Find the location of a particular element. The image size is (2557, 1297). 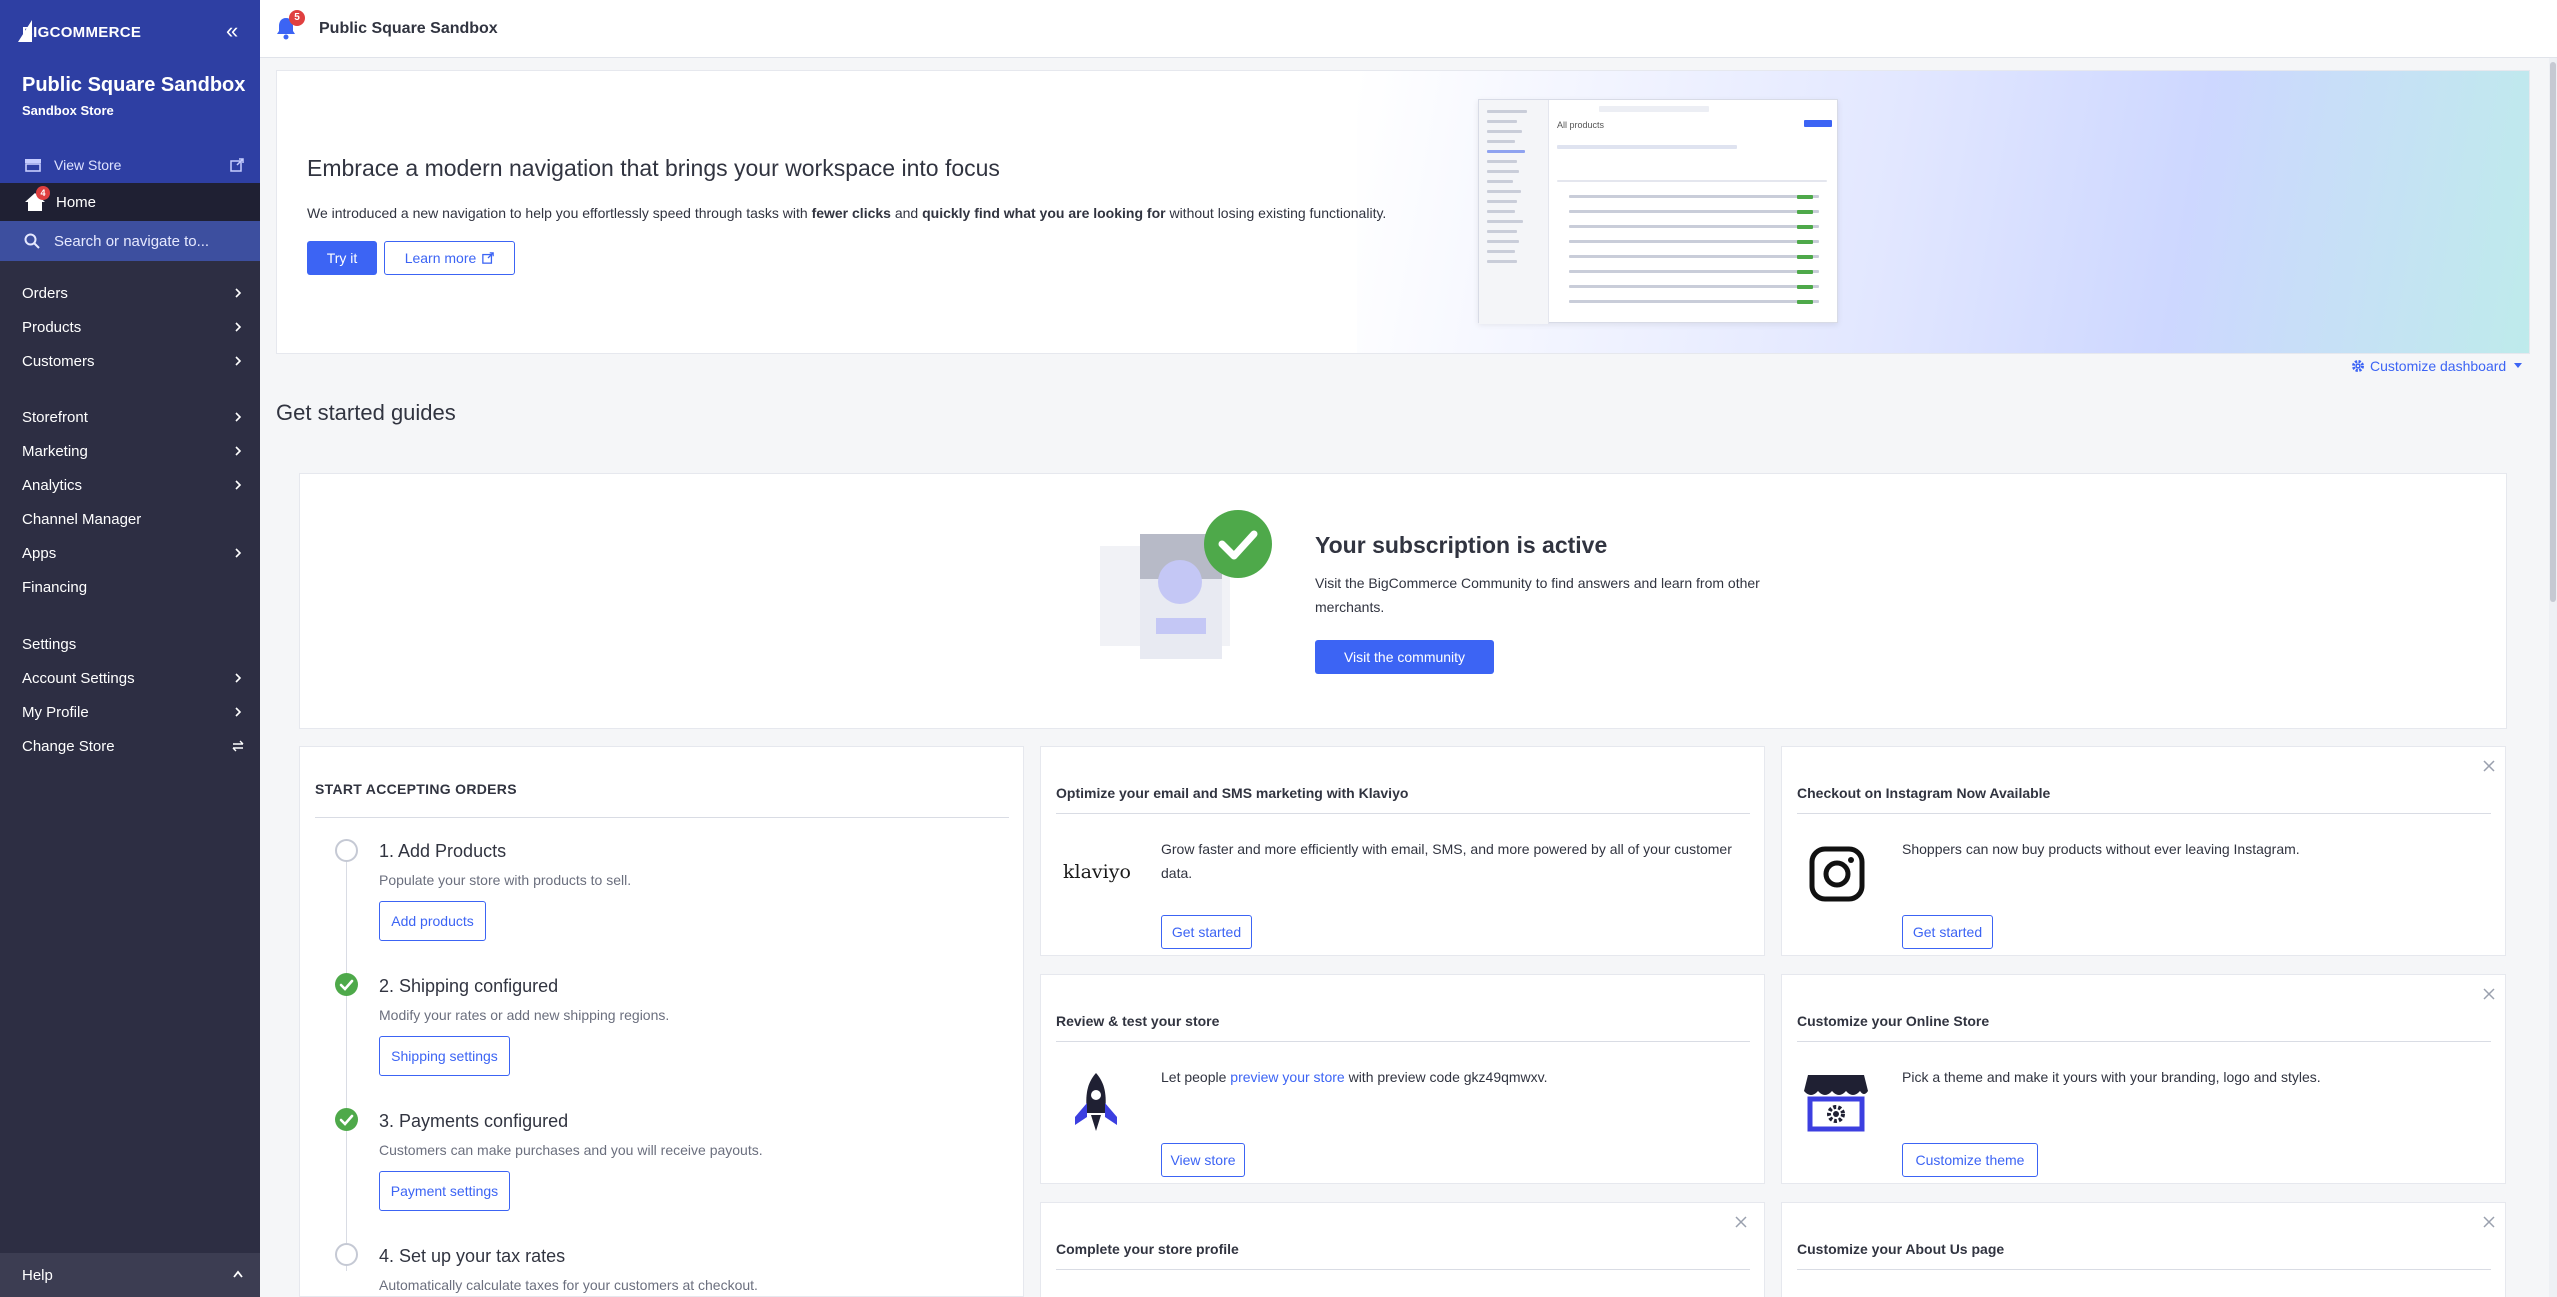

step-complete-icon is located at coordinates (346, 1119).